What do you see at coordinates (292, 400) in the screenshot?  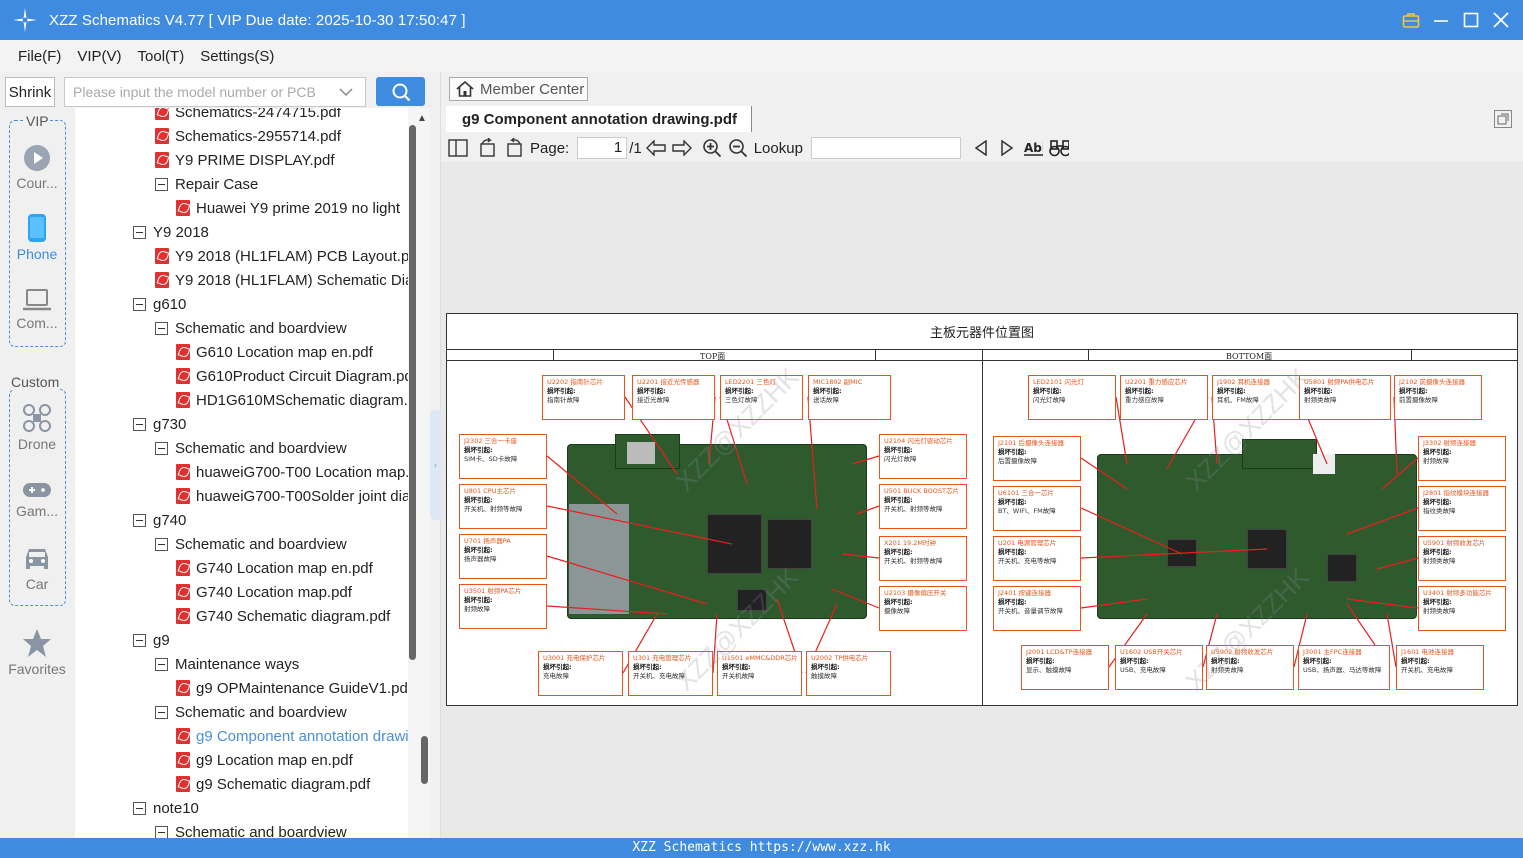 I see `tree-file-item: HD1G610MSchematic diagram.pdf` at bounding box center [292, 400].